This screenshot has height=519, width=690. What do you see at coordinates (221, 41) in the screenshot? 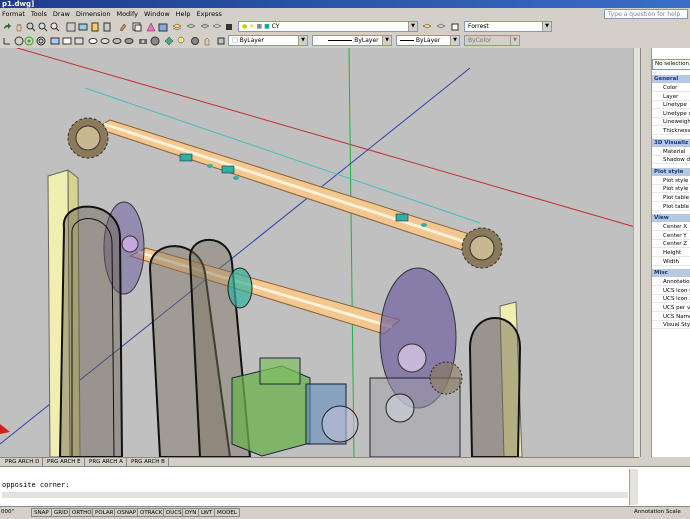
I see `color-control-icon` at bounding box center [221, 41].